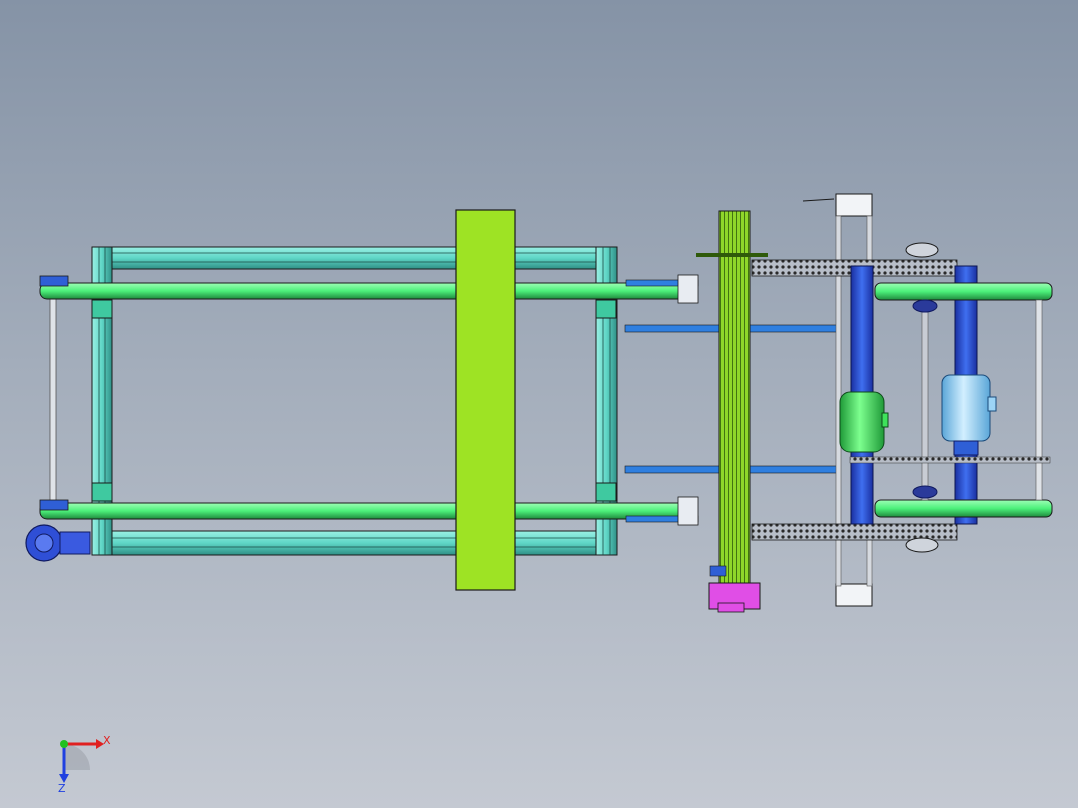 The image size is (1078, 808). Describe the element at coordinates (53, 400) in the screenshot. I see `drive-shaft-left` at that location.